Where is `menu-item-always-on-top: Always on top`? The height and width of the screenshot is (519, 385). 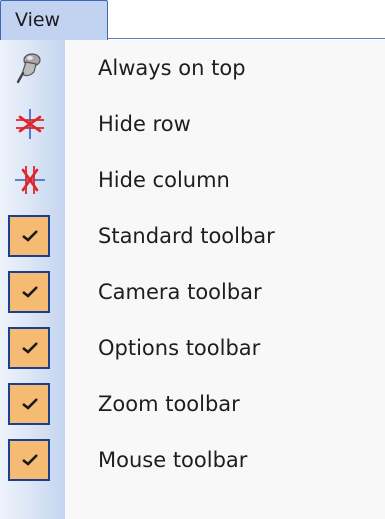
menu-item-always-on-top: Always on top is located at coordinates (192, 68).